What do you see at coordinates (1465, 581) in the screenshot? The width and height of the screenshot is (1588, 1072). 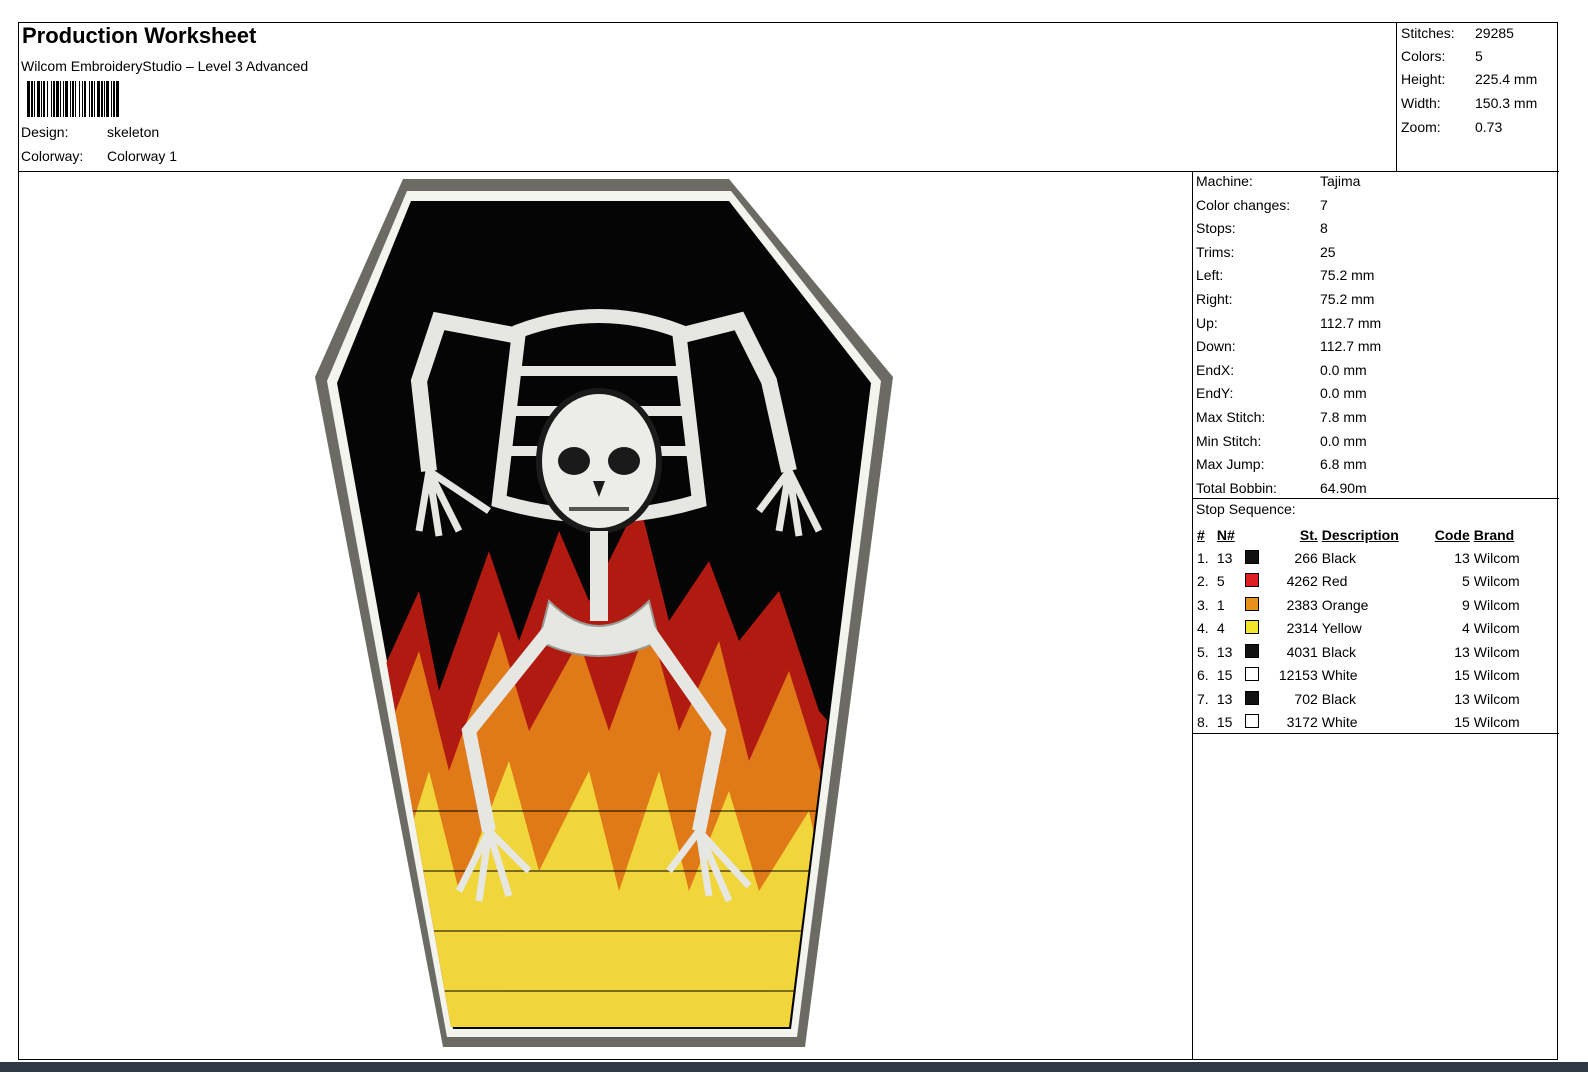 I see `thread-code: 5` at bounding box center [1465, 581].